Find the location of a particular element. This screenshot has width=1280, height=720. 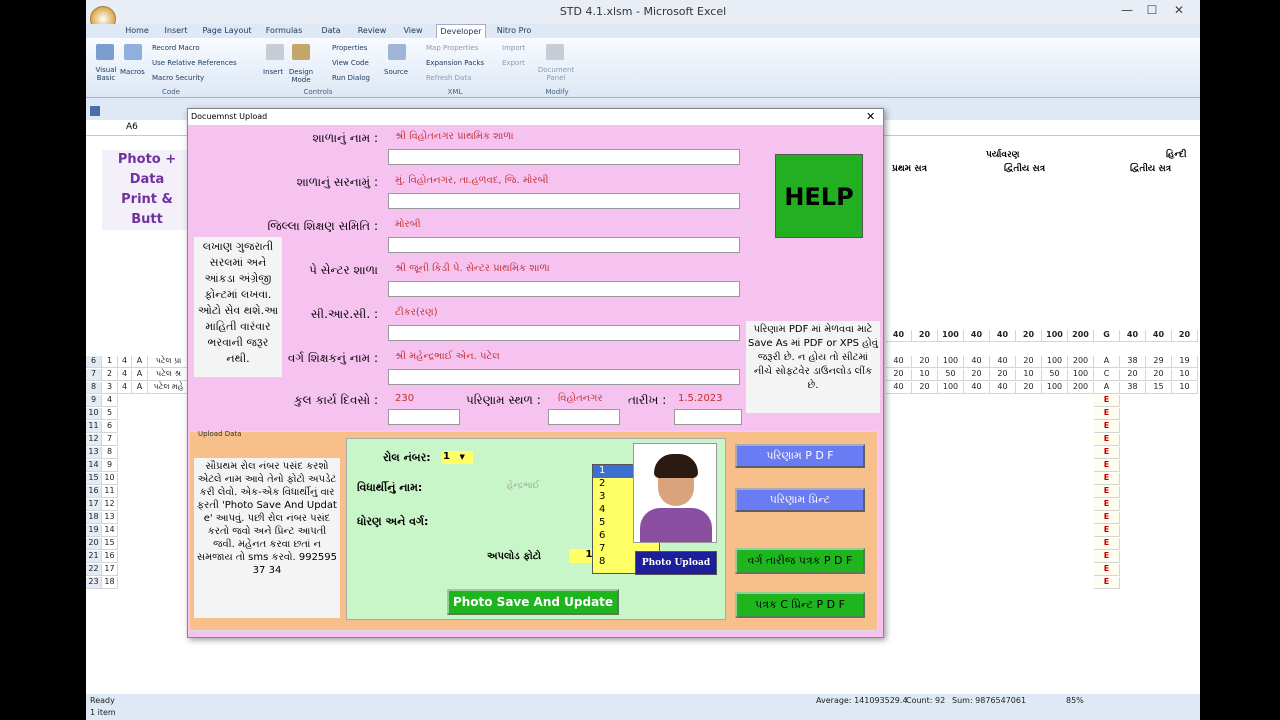

chevron-down-icon: ▼ is located at coordinates (461, 457).